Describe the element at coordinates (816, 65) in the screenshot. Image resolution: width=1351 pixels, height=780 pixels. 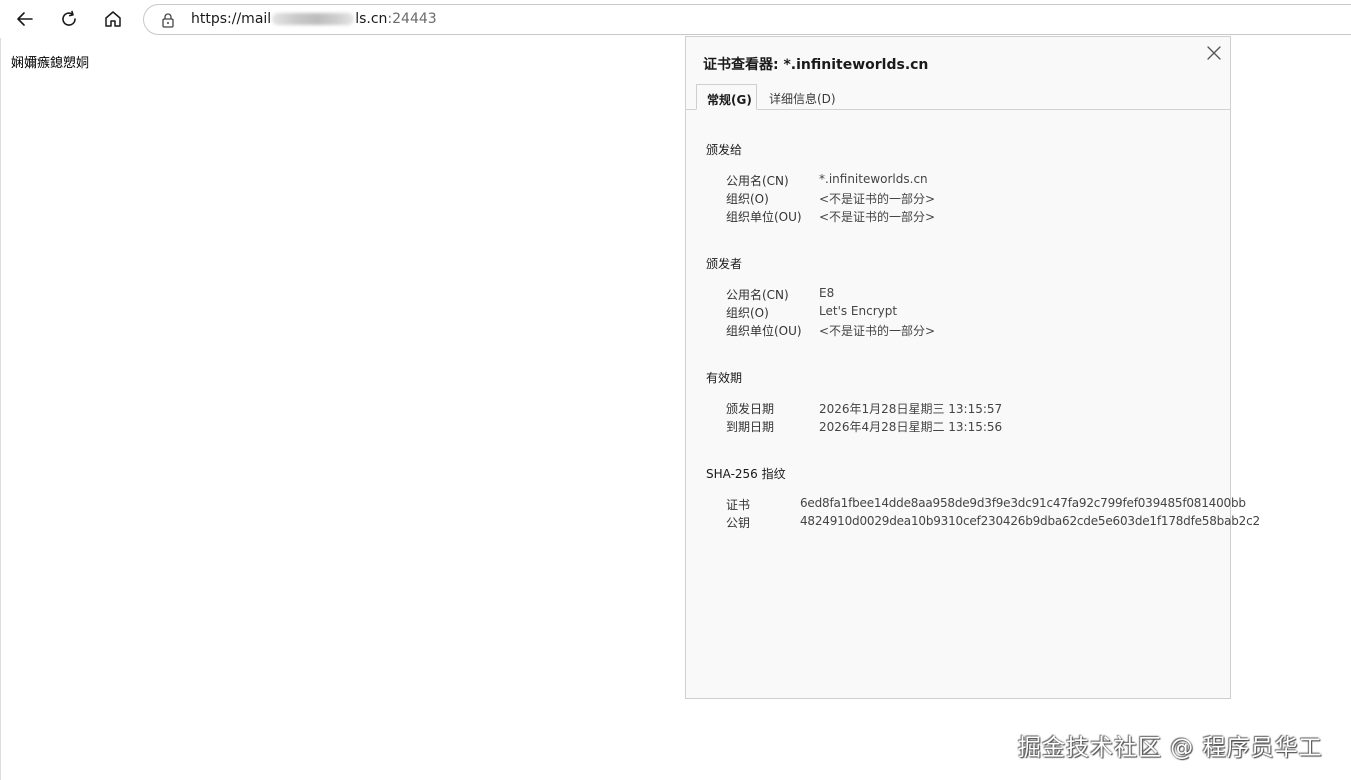
I see `dialog-title: 证书查看器: *.infiniteworlds.cn` at that location.